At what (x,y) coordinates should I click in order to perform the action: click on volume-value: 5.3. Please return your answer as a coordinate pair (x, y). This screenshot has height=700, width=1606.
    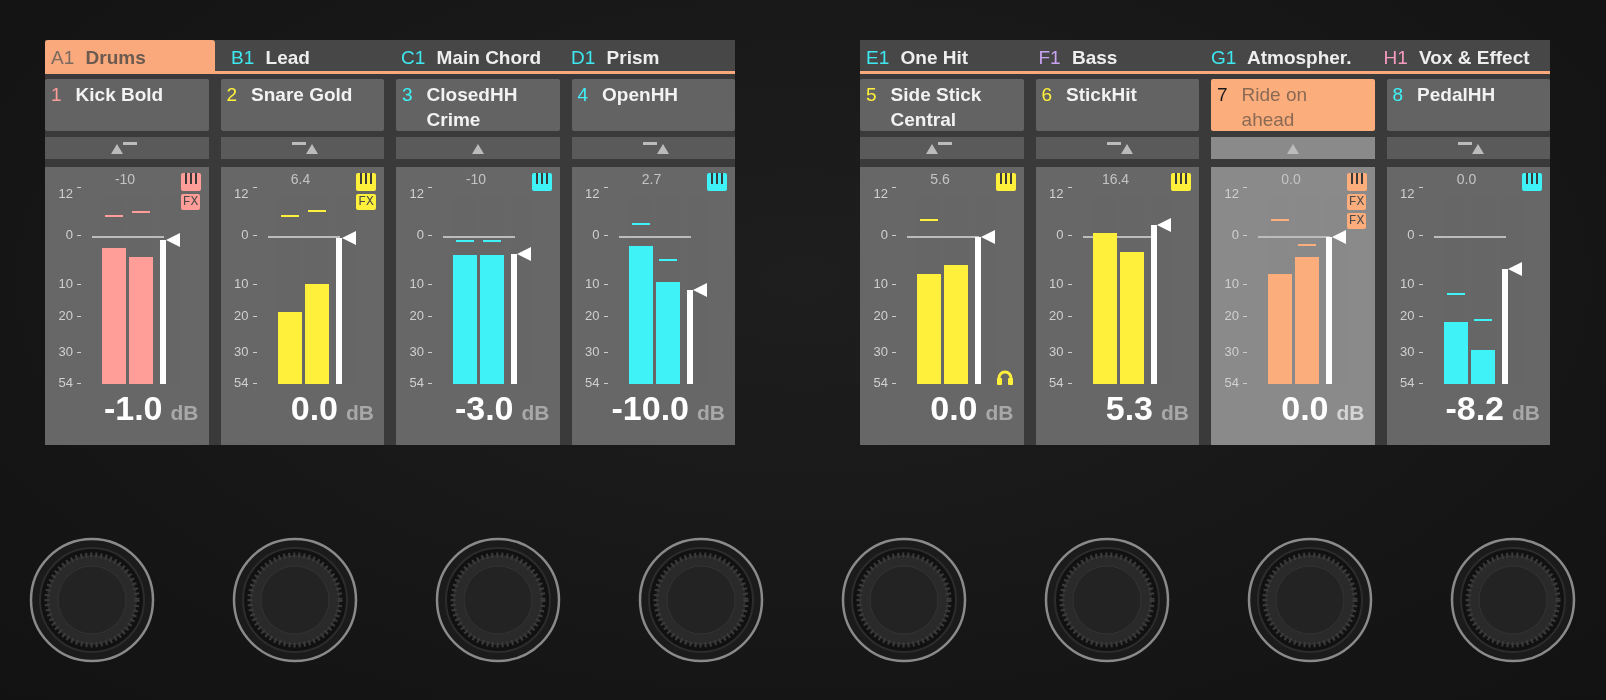
    Looking at the image, I should click on (1129, 408).